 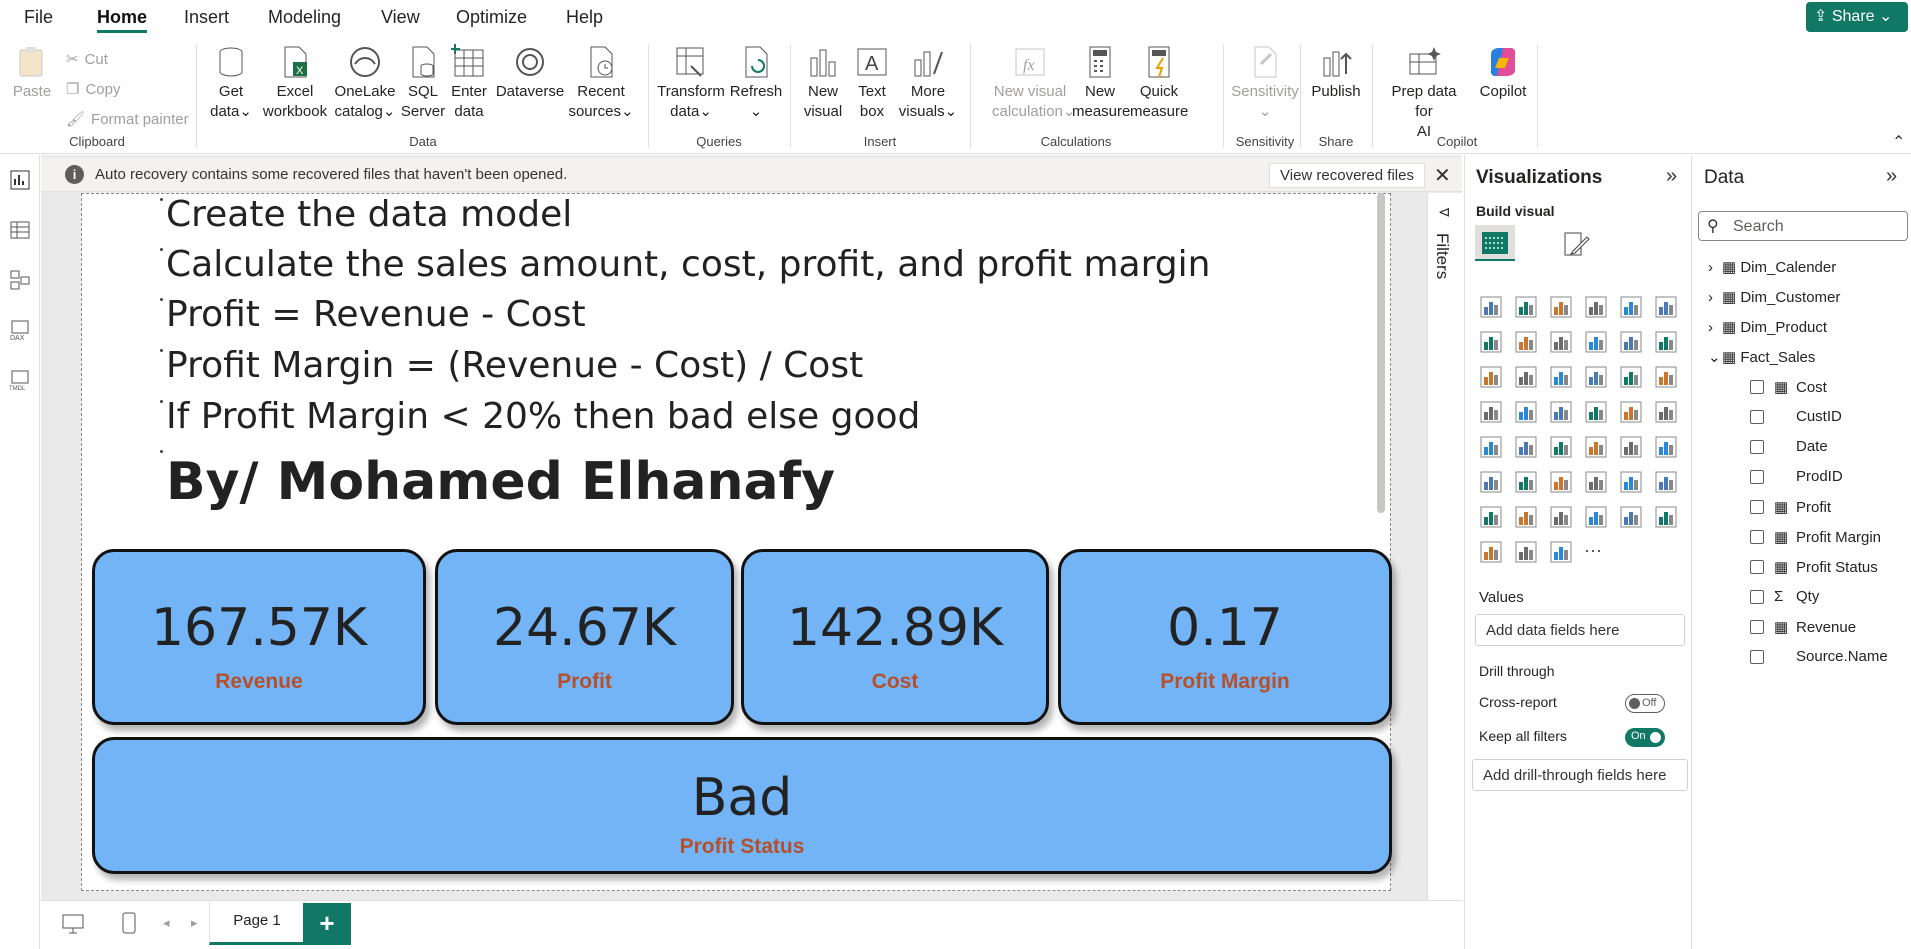 I want to click on onelake-catalog-button: OneLake catalog⌄, so click(x=365, y=83).